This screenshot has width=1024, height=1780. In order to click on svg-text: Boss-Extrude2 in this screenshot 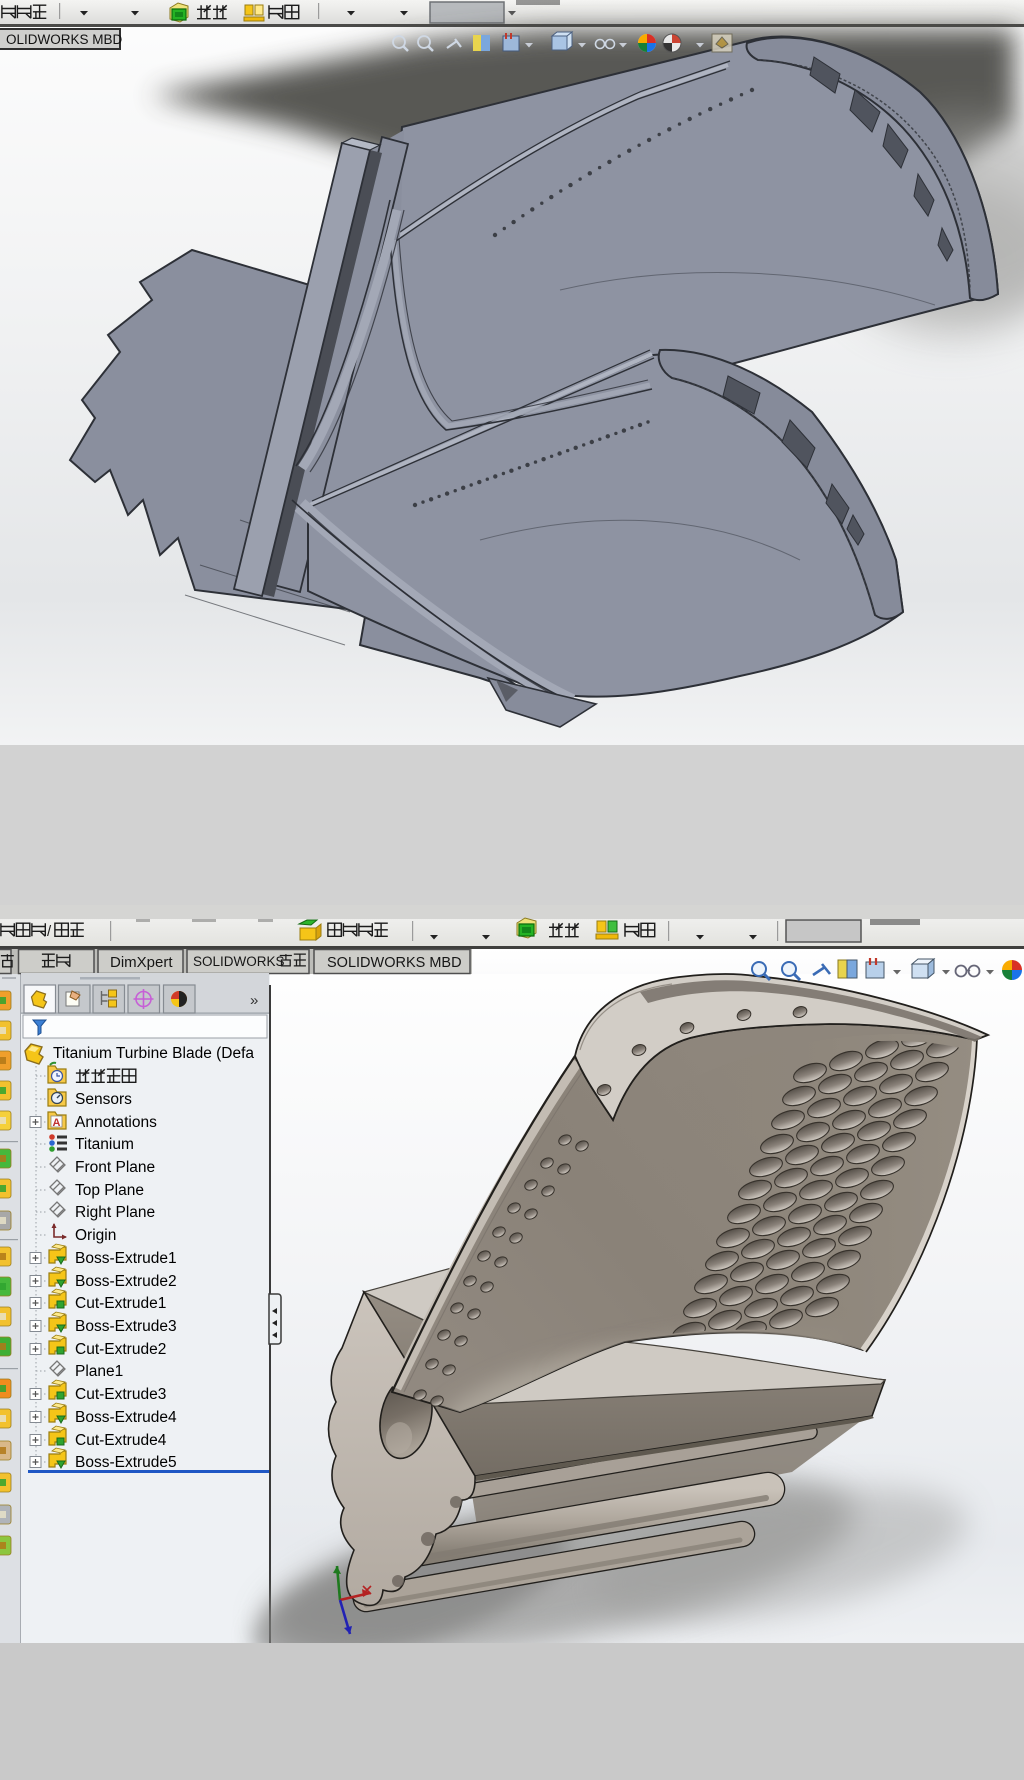, I will do `click(126, 1281)`.